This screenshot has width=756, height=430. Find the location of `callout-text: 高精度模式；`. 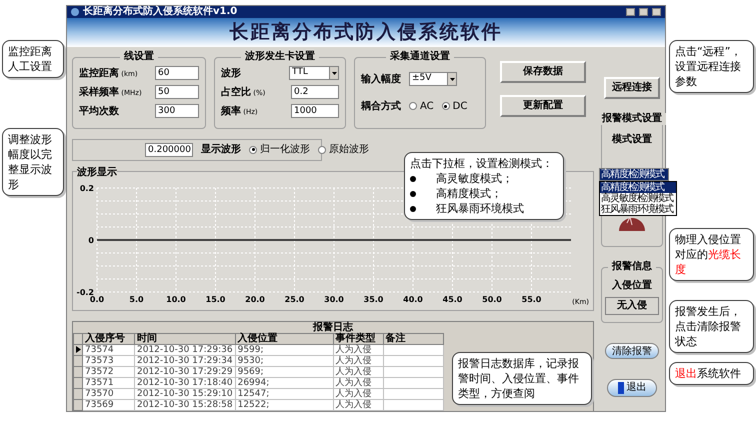

callout-text: 高精度模式； is located at coordinates (469, 193).